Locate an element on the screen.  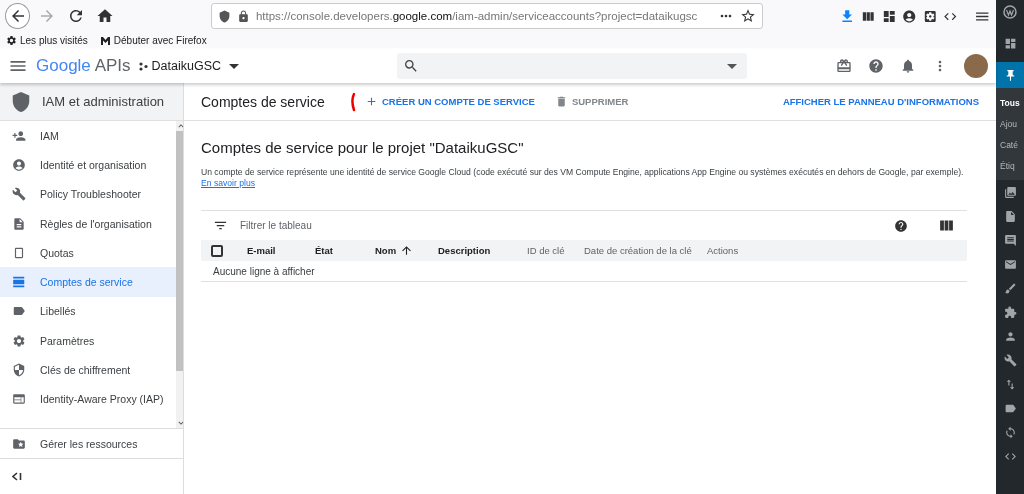
document-icon is located at coordinates (19, 223).